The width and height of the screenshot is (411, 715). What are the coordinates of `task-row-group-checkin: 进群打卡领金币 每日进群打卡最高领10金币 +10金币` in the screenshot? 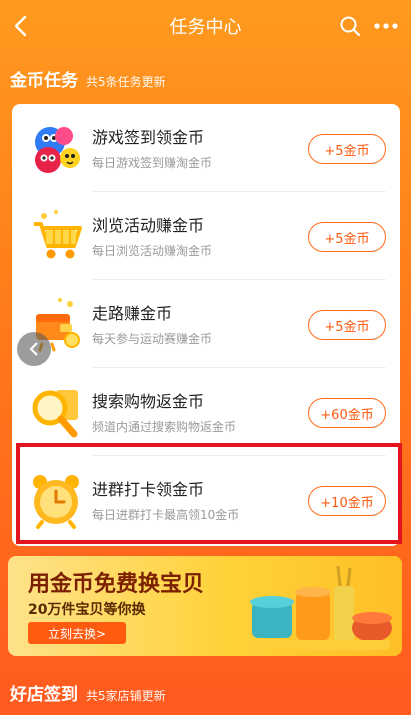 It's located at (206, 501).